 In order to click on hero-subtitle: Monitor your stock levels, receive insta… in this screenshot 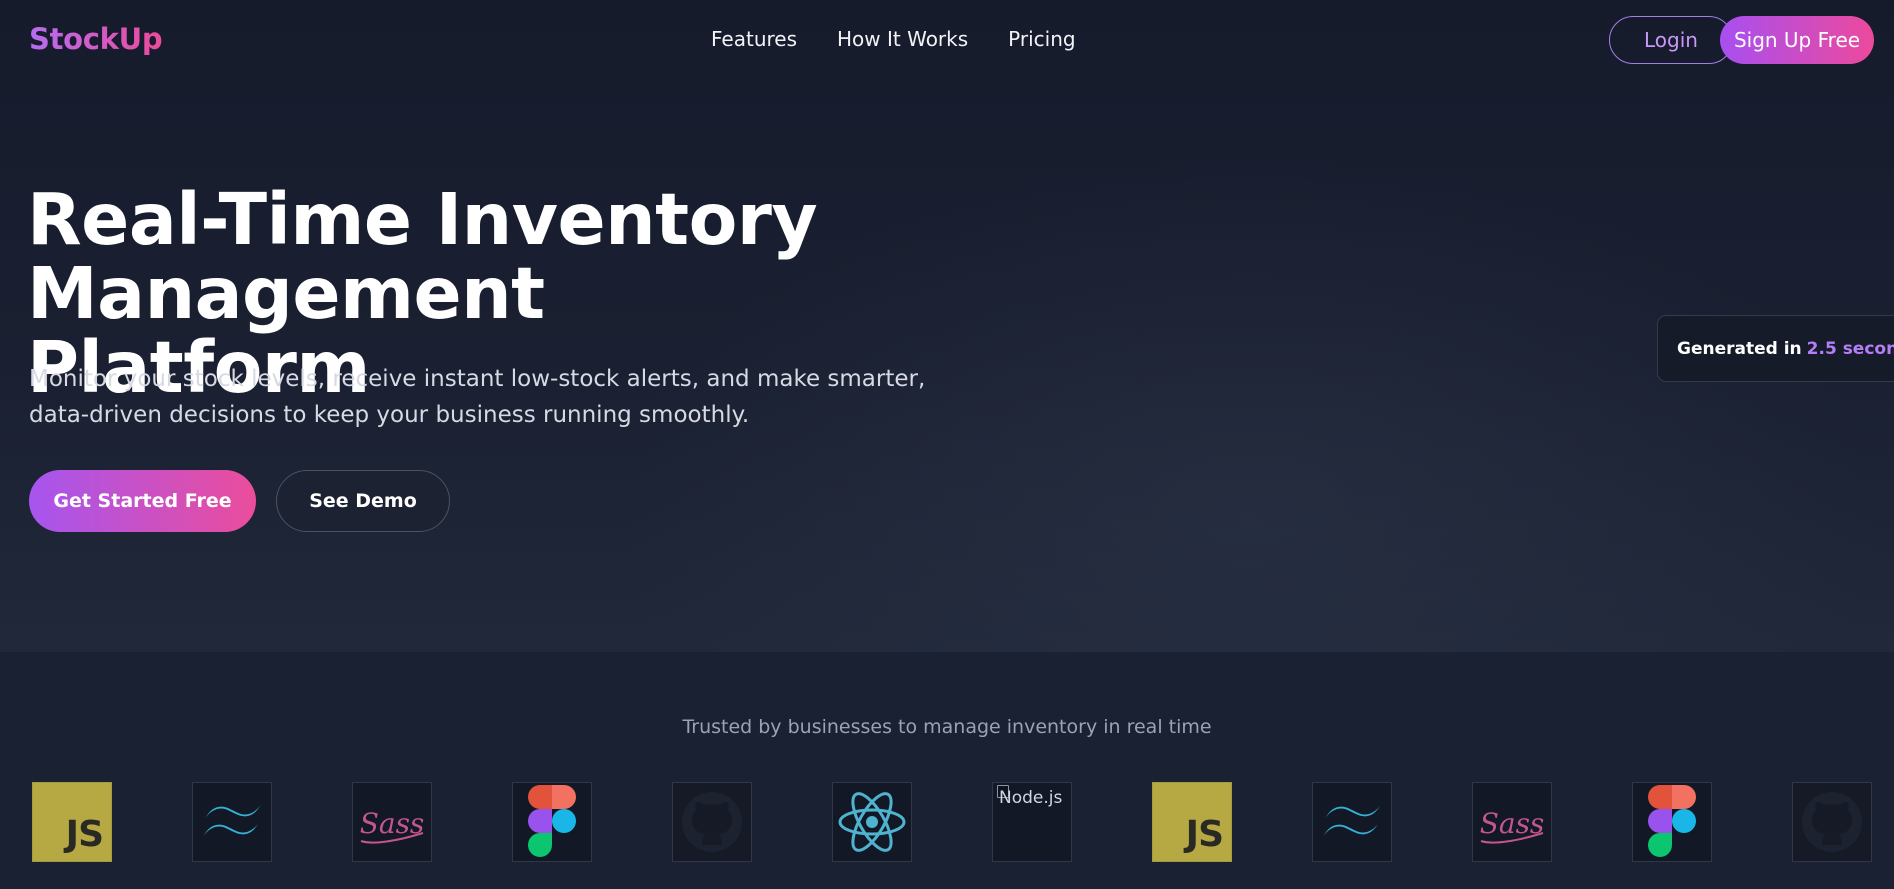, I will do `click(477, 397)`.